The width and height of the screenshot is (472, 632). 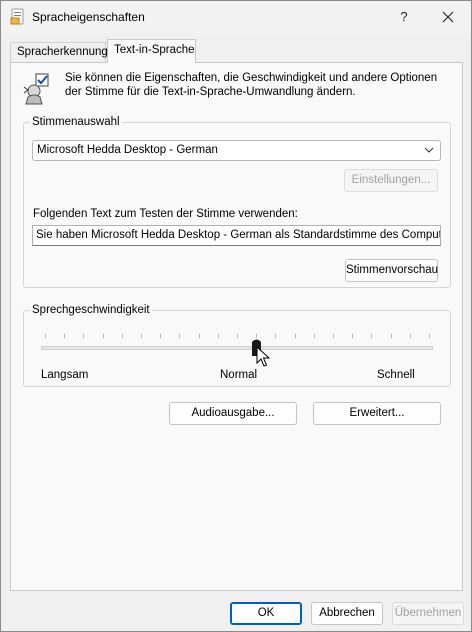 What do you see at coordinates (428, 613) in the screenshot?
I see `apply-button: Übernehmen` at bounding box center [428, 613].